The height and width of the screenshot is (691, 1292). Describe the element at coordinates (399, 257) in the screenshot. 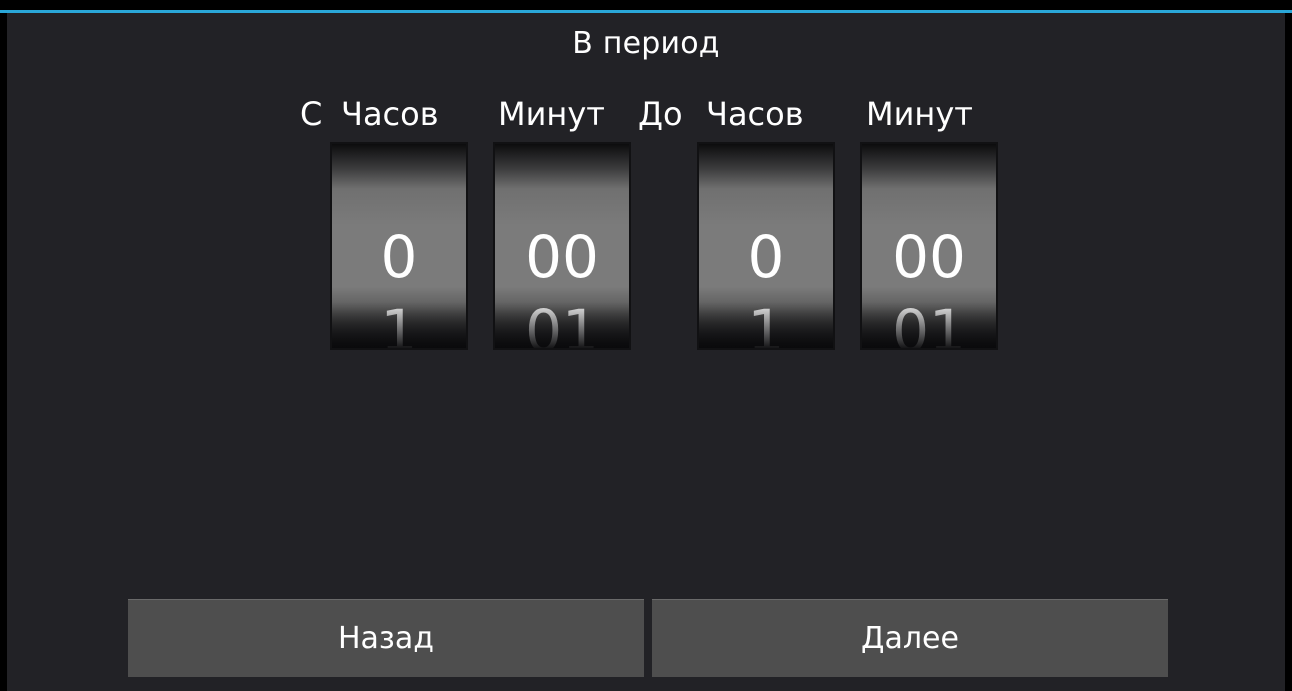

I see `from-hours-value: 0` at that location.